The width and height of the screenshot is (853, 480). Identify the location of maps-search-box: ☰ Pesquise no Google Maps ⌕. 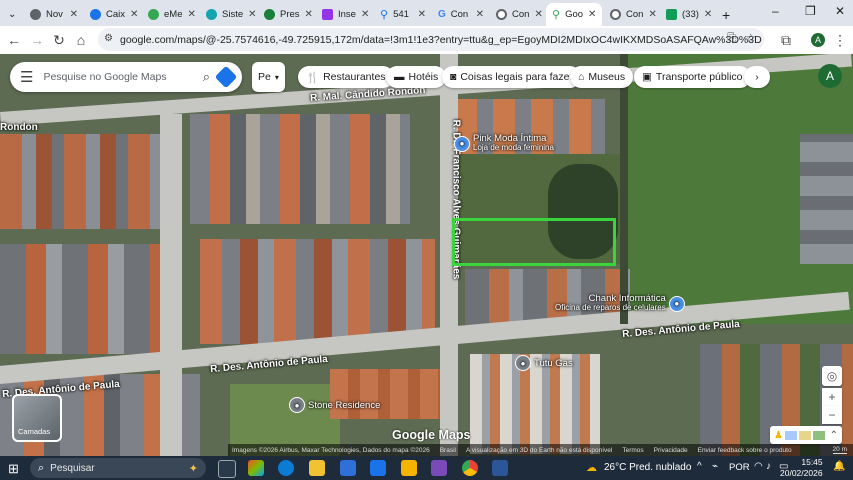
(126, 77).